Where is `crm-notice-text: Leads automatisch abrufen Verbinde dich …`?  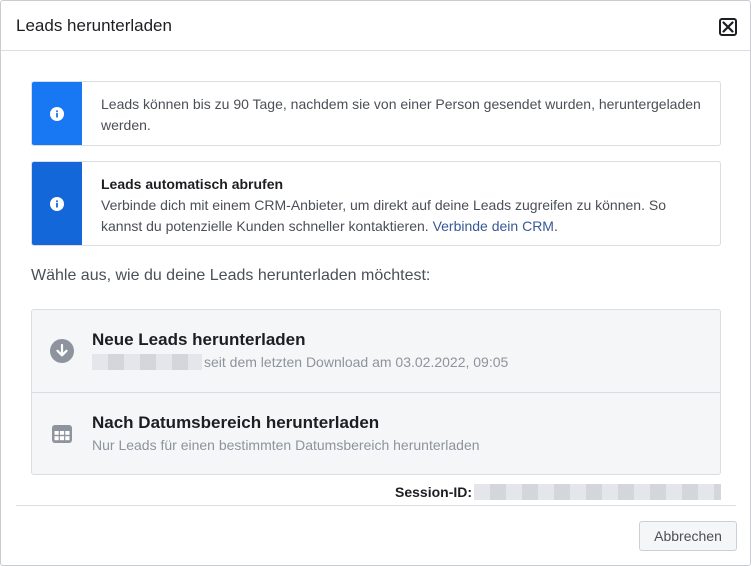 crm-notice-text: Leads automatisch abrufen Verbinde dich … is located at coordinates (404, 205).